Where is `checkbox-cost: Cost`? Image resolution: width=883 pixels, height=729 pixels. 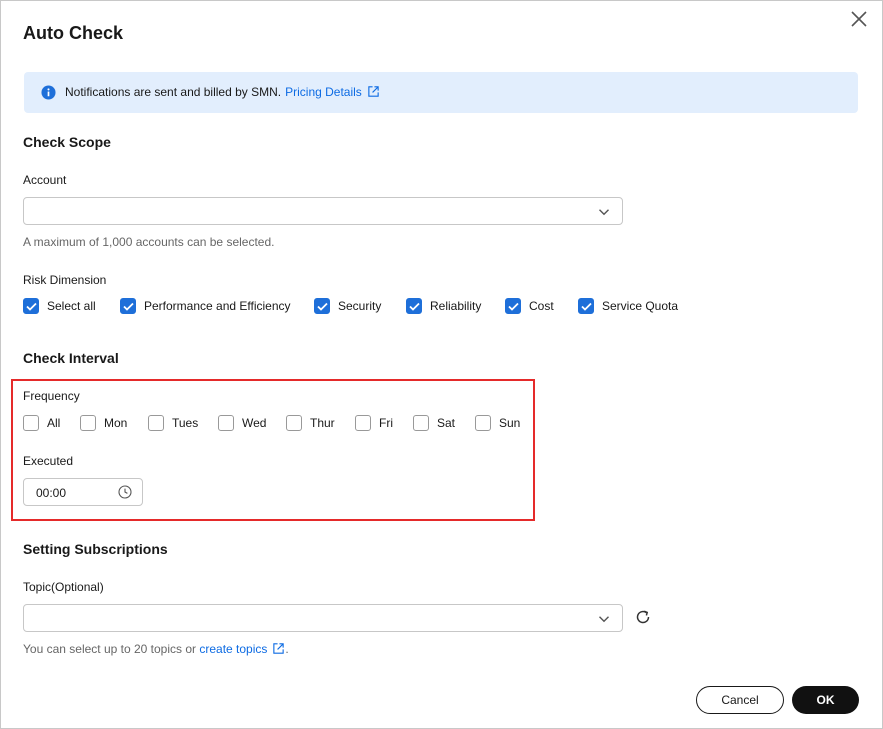 checkbox-cost: Cost is located at coordinates (529, 306).